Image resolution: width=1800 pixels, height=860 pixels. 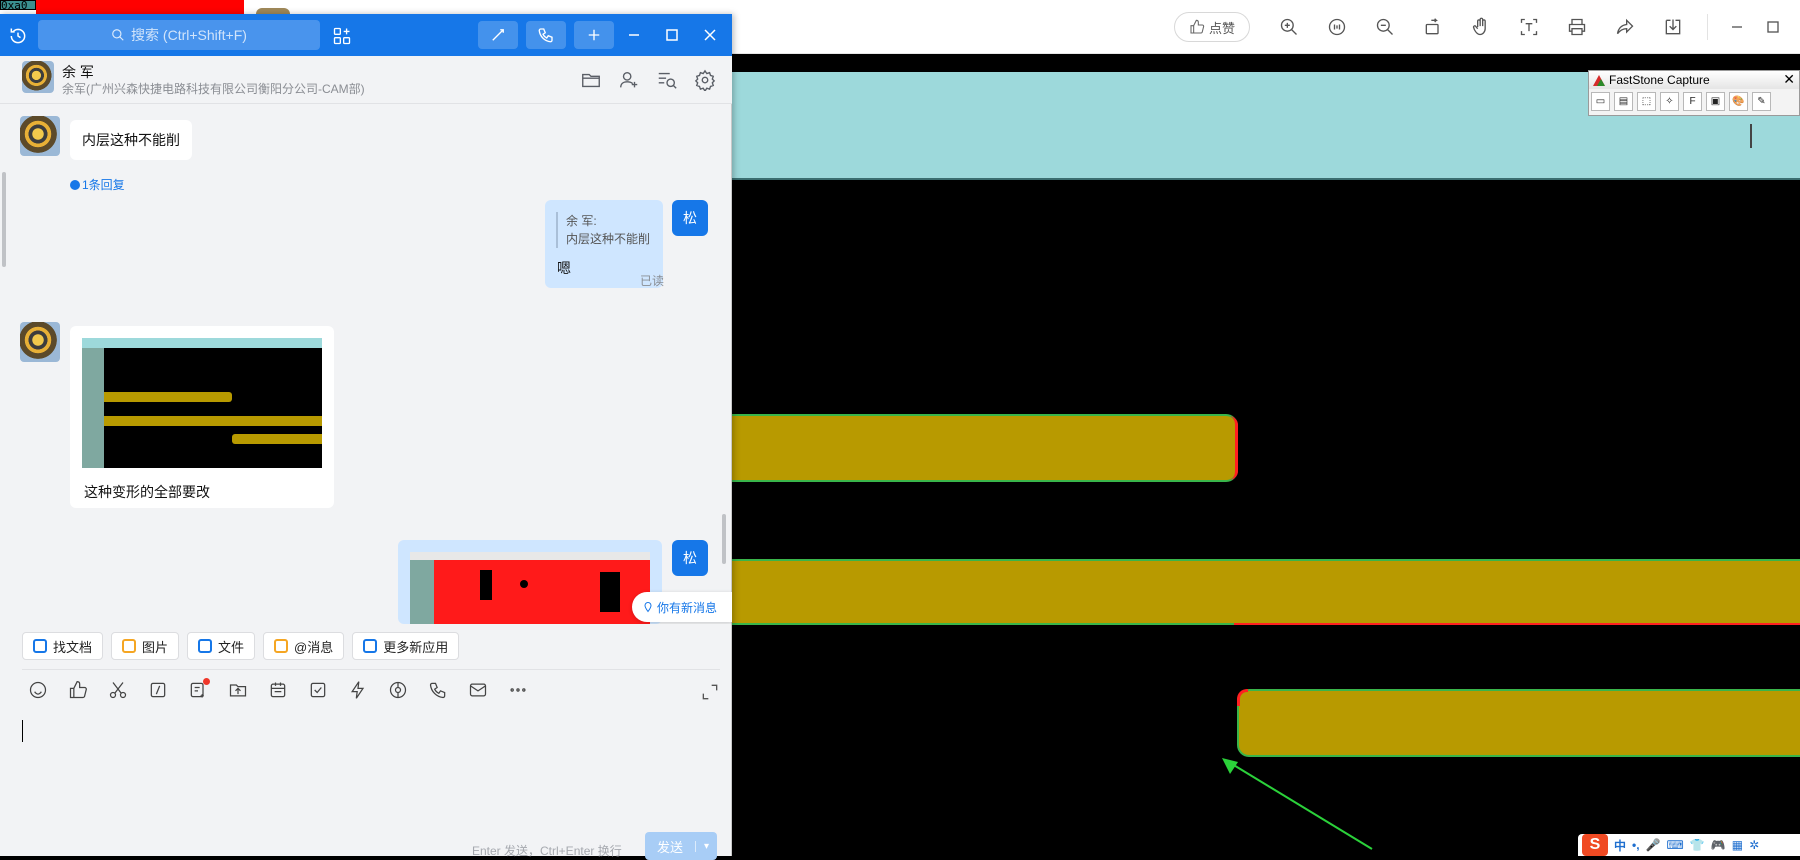 What do you see at coordinates (318, 690) in the screenshot?
I see `task-icon` at bounding box center [318, 690].